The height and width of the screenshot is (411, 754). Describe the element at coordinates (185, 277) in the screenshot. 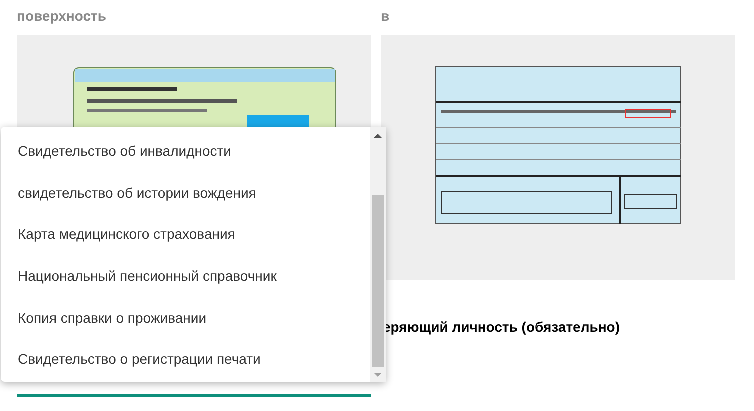

I see `dropdown-item: Национальный пенсионный справочник` at that location.